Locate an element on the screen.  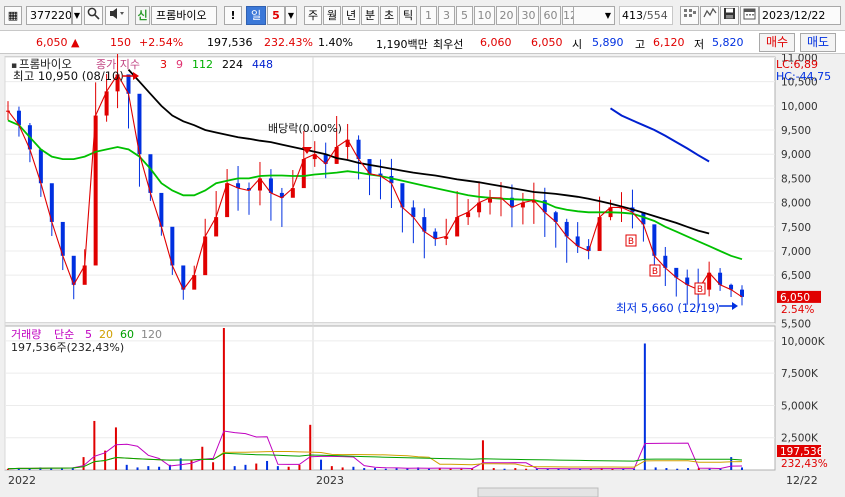
interval-button-60: 60 is located at coordinates (550, 15).